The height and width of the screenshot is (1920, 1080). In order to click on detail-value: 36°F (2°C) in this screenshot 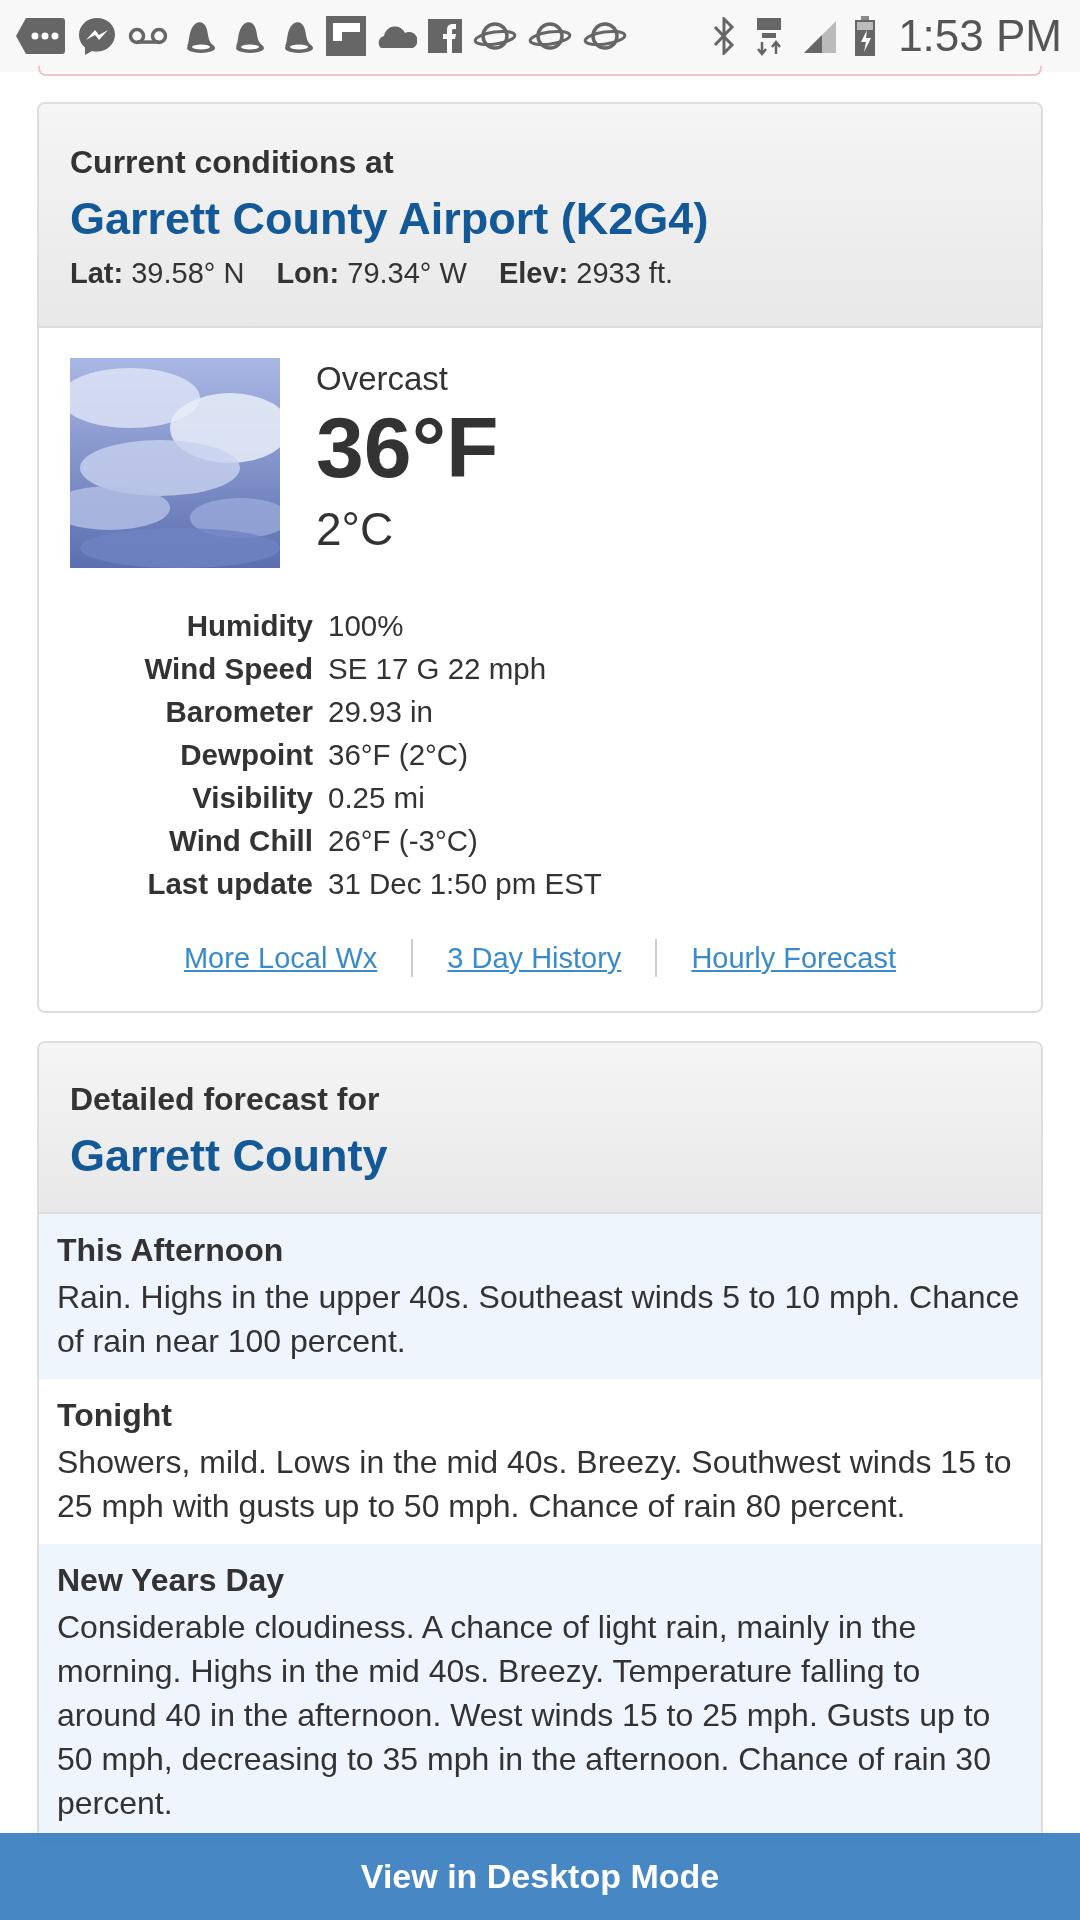, I will do `click(398, 755)`.